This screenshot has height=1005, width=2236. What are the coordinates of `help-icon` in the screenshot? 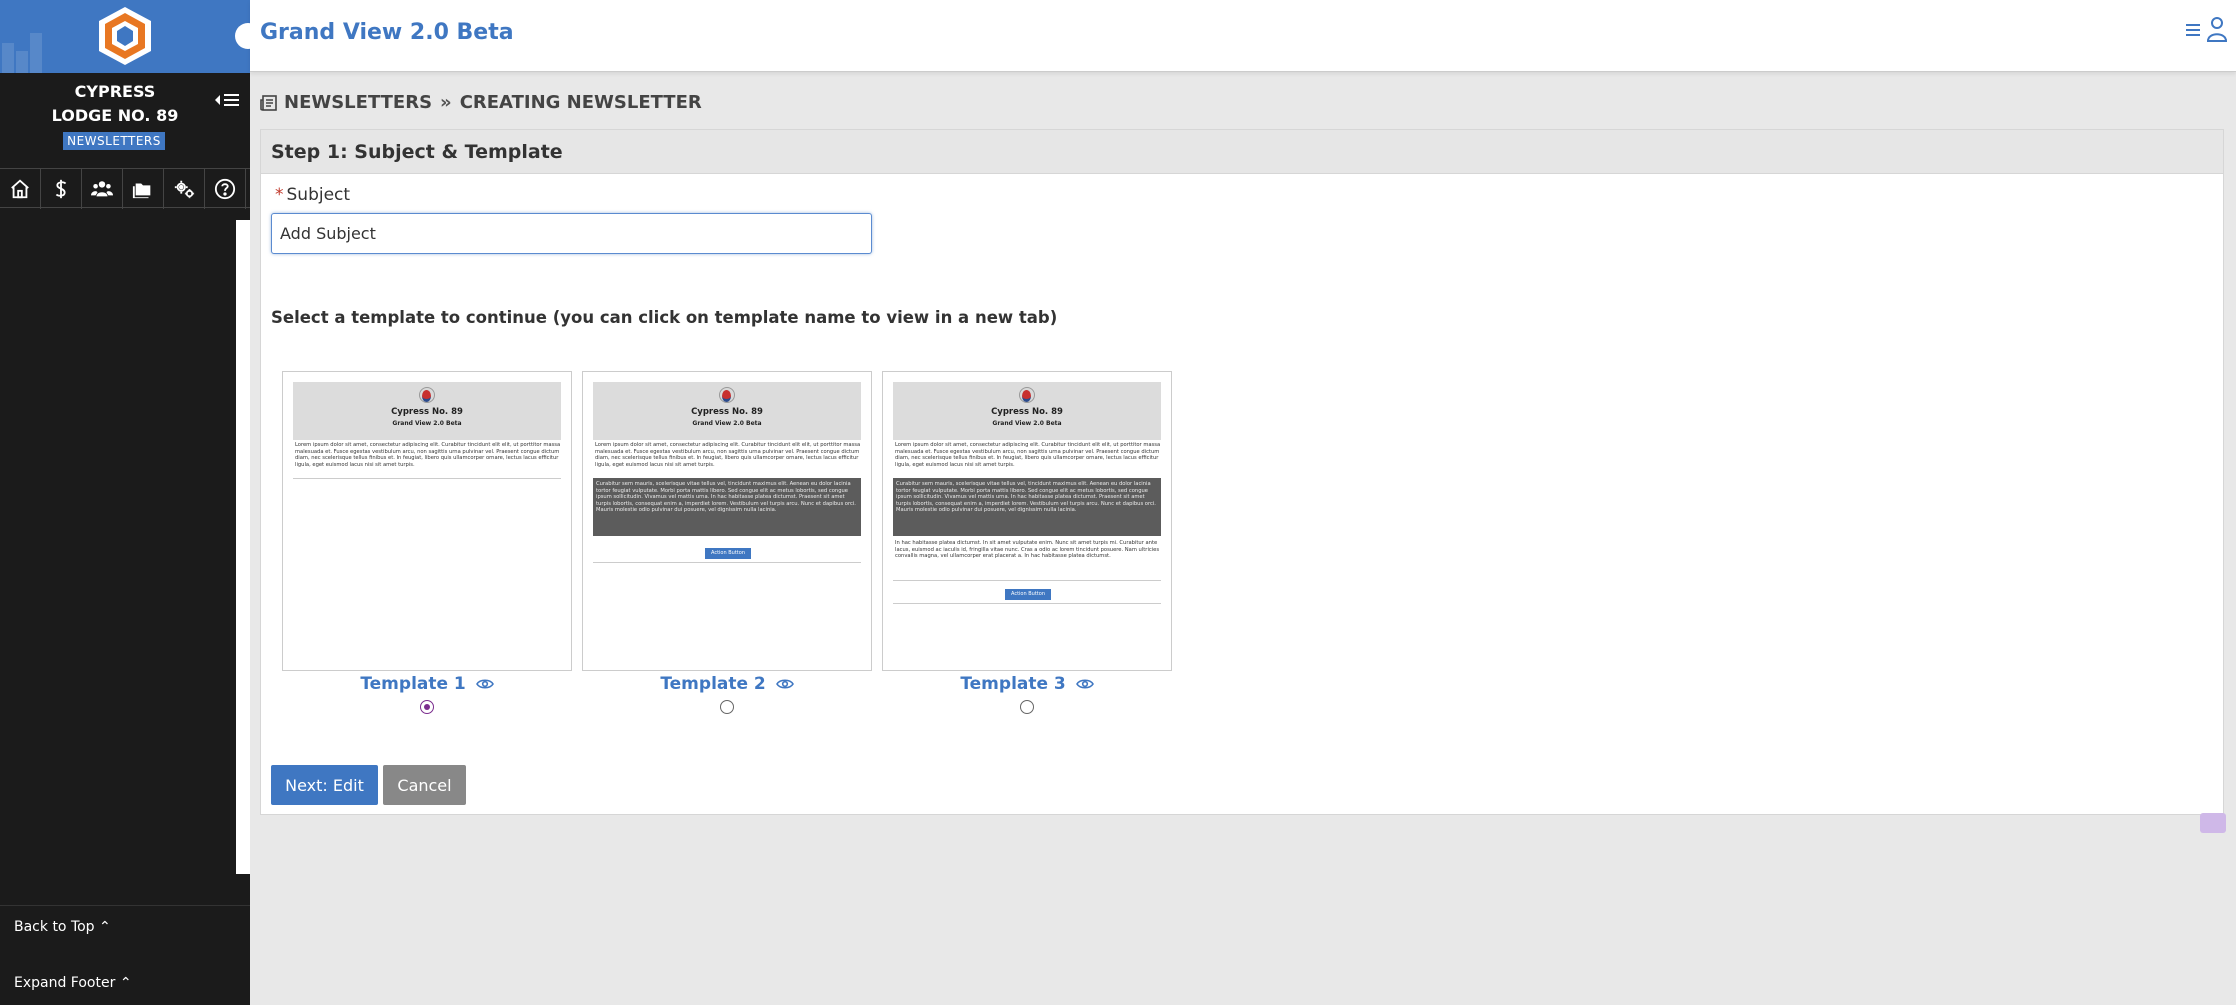 It's located at (225, 189).